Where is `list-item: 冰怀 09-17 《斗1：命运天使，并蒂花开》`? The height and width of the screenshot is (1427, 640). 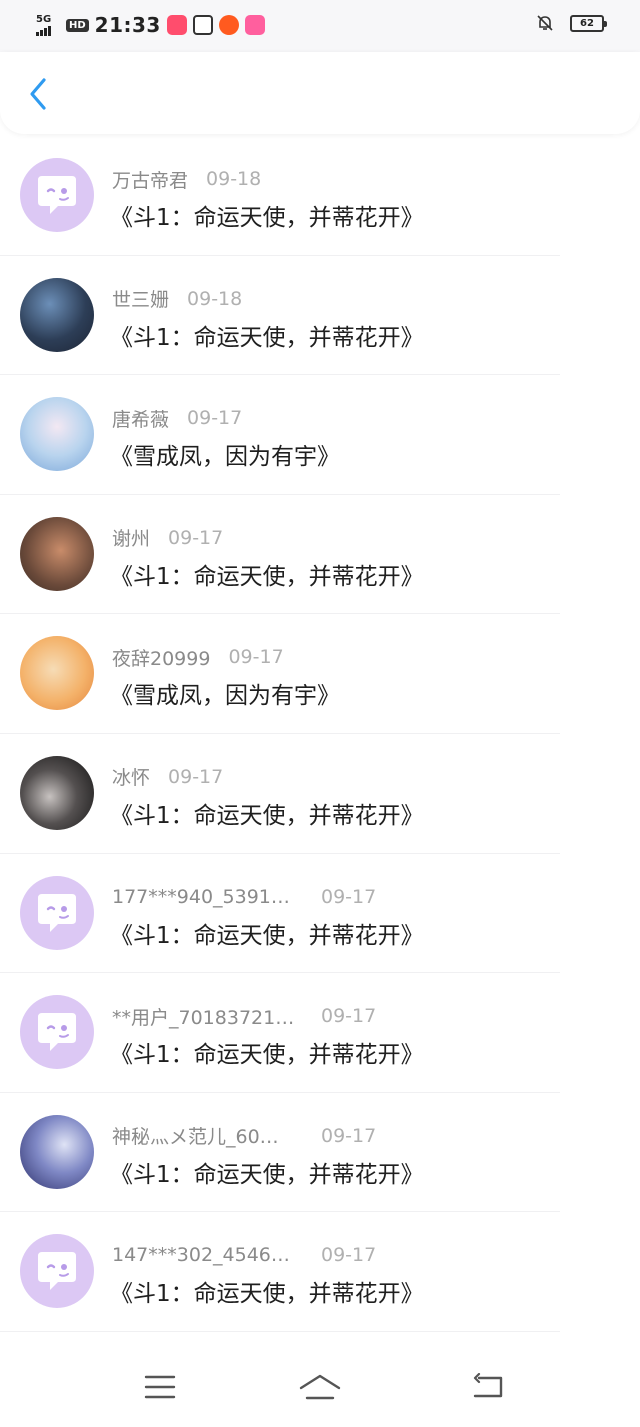 list-item: 冰怀 09-17 《斗1：命运天使，并蒂花开》 is located at coordinates (320, 794).